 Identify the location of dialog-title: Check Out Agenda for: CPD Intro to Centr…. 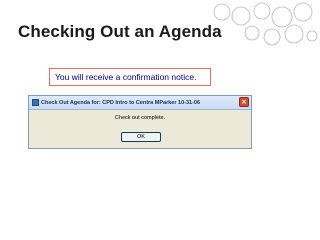
(121, 102).